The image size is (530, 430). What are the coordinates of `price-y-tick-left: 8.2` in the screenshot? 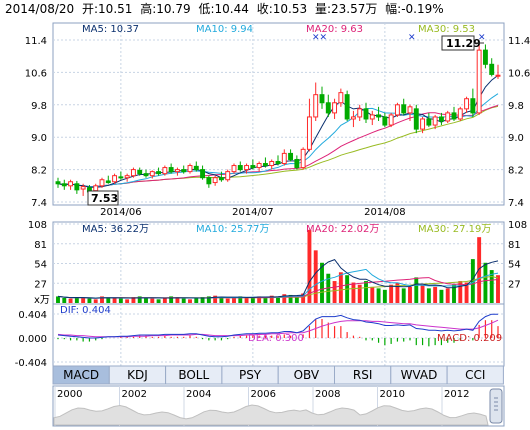 It's located at (39, 171).